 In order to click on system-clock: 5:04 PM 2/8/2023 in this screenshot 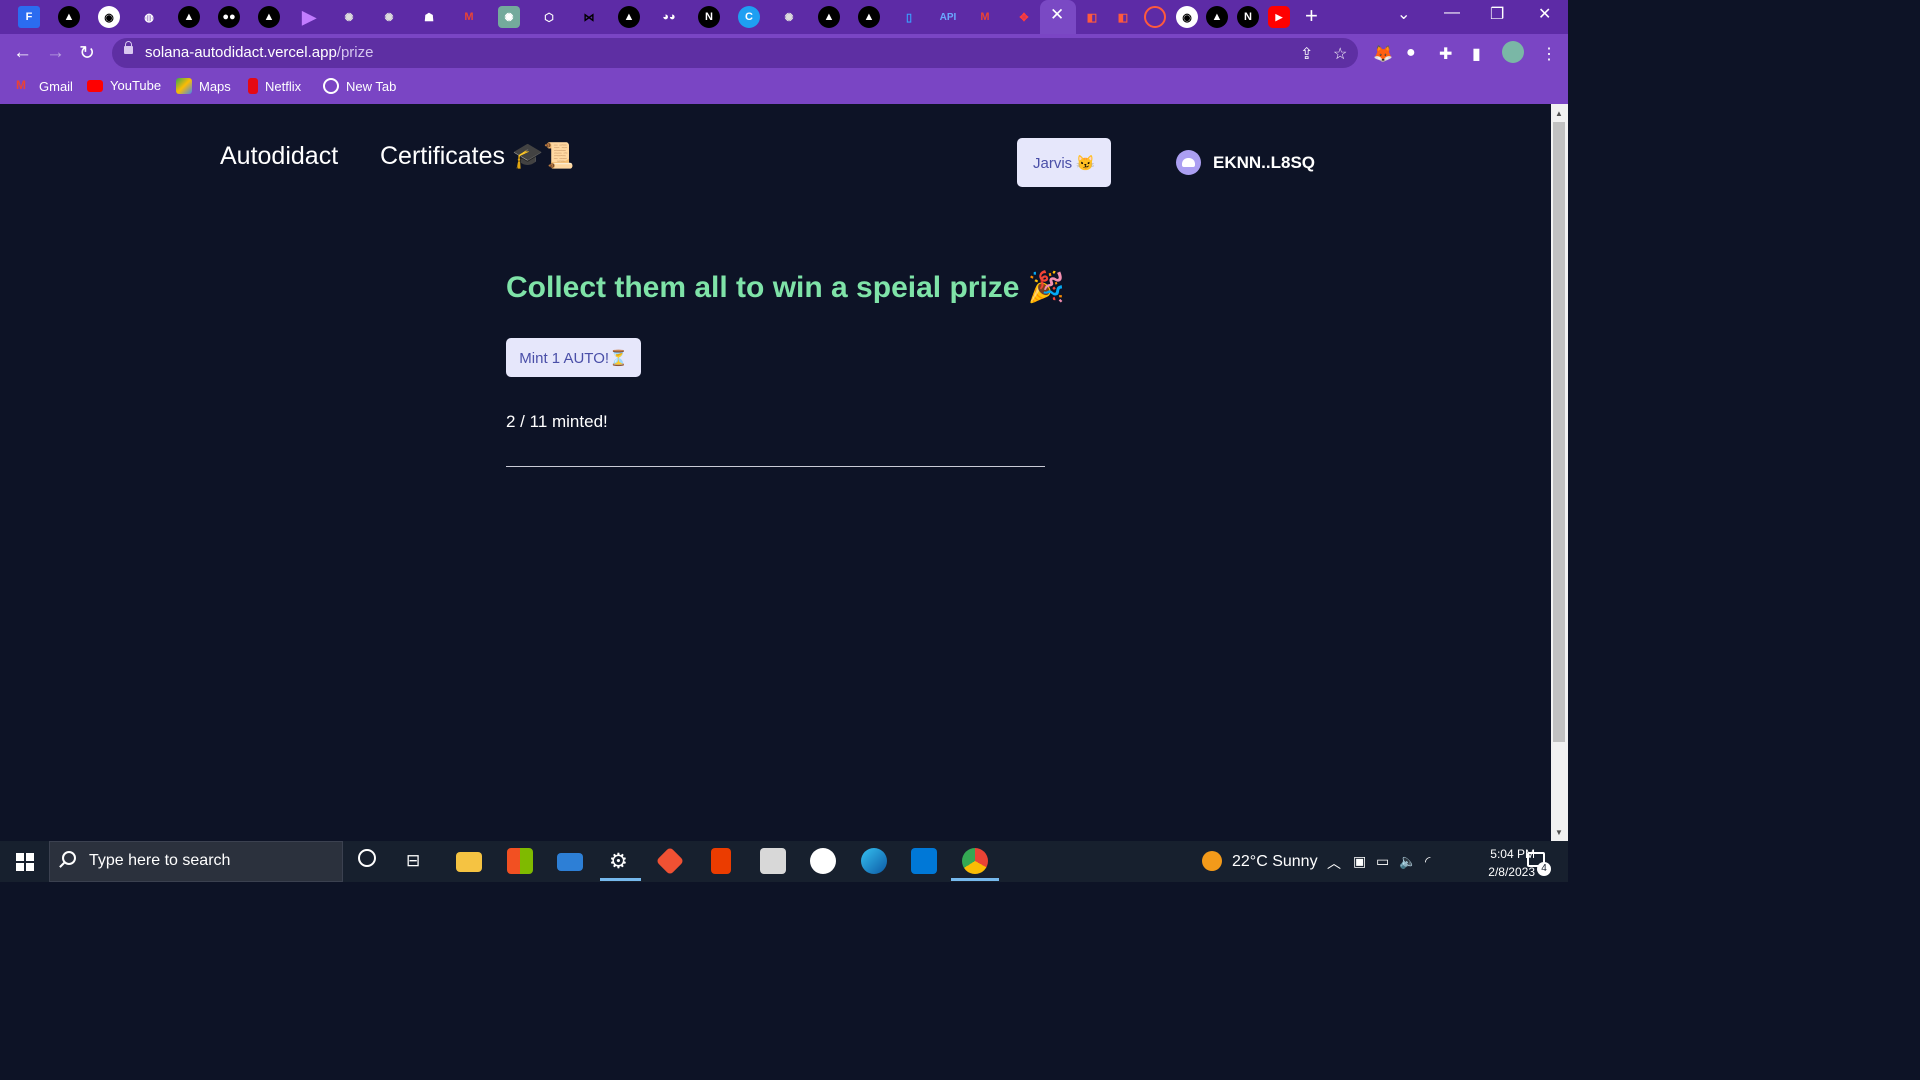, I will do `click(1487, 863)`.